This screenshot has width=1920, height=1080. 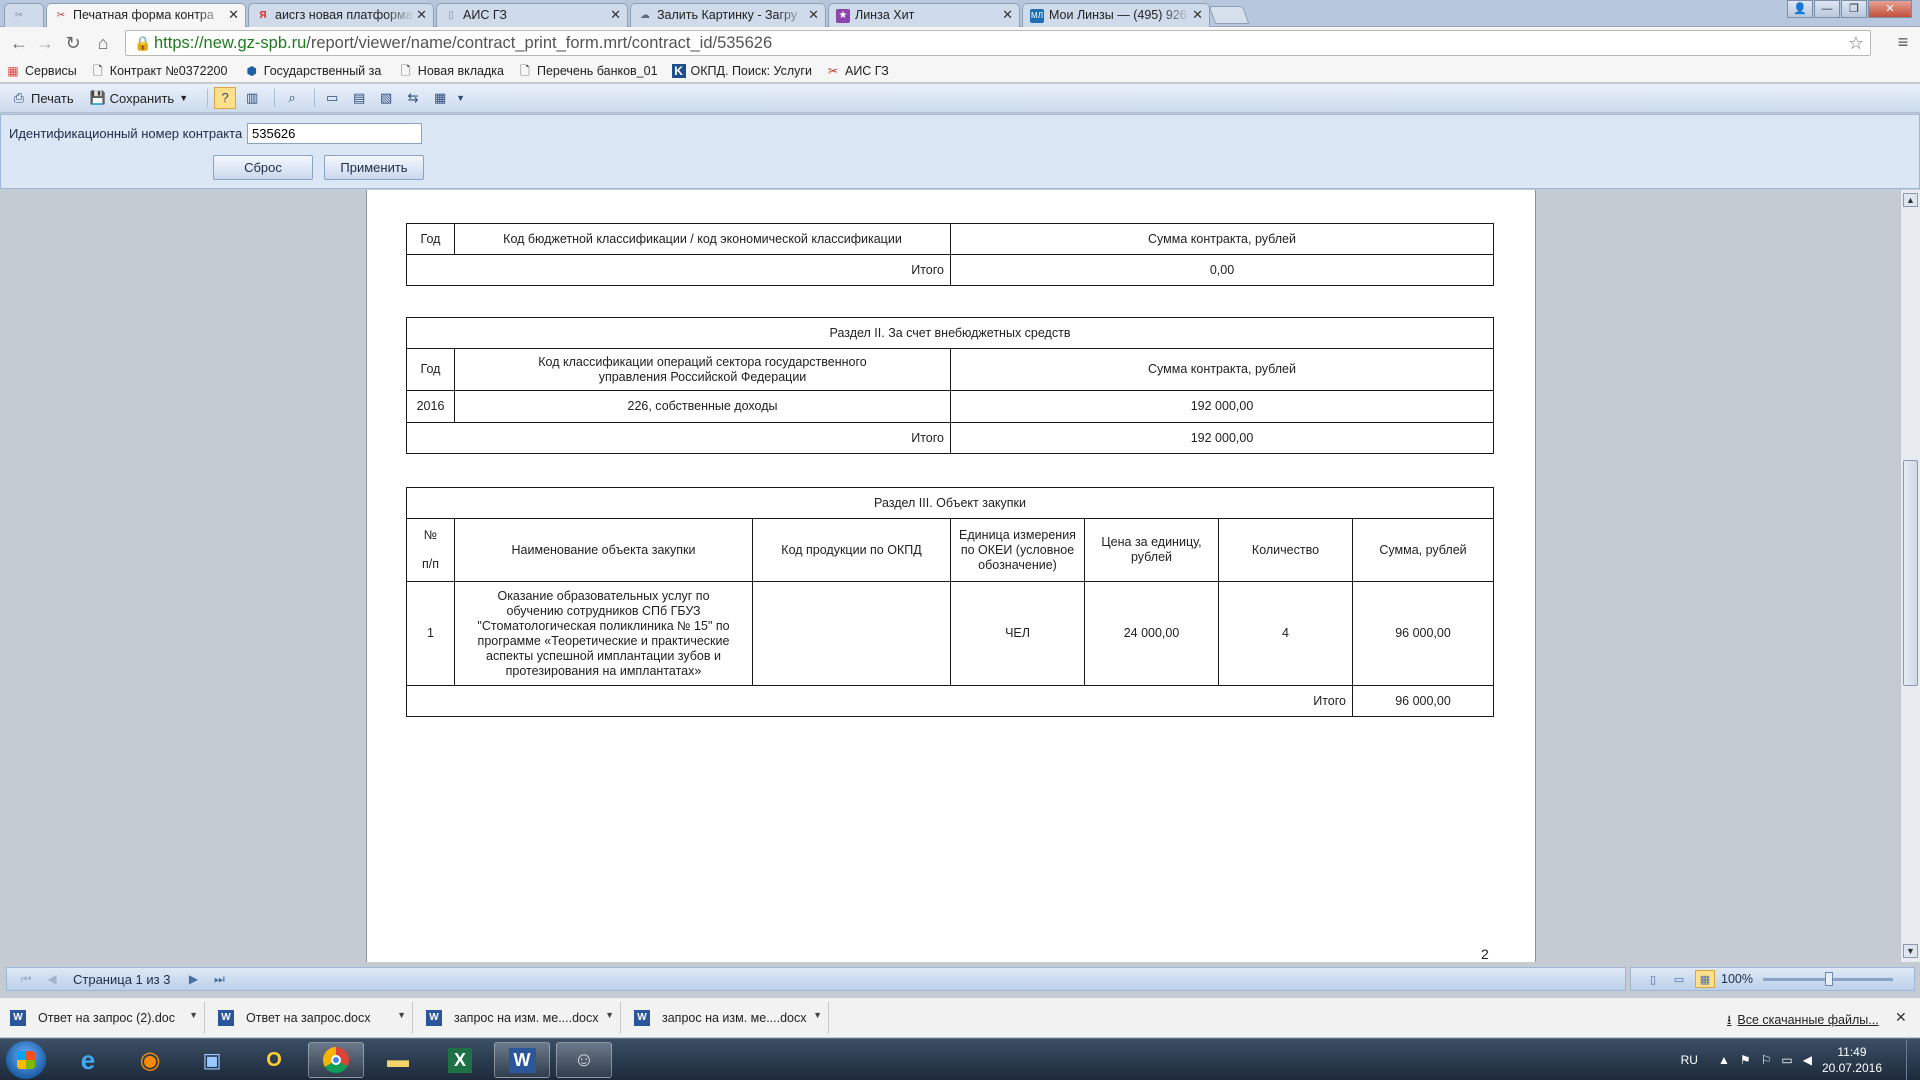 I want to click on next-page-icon: ▶, so click(x=193, y=979).